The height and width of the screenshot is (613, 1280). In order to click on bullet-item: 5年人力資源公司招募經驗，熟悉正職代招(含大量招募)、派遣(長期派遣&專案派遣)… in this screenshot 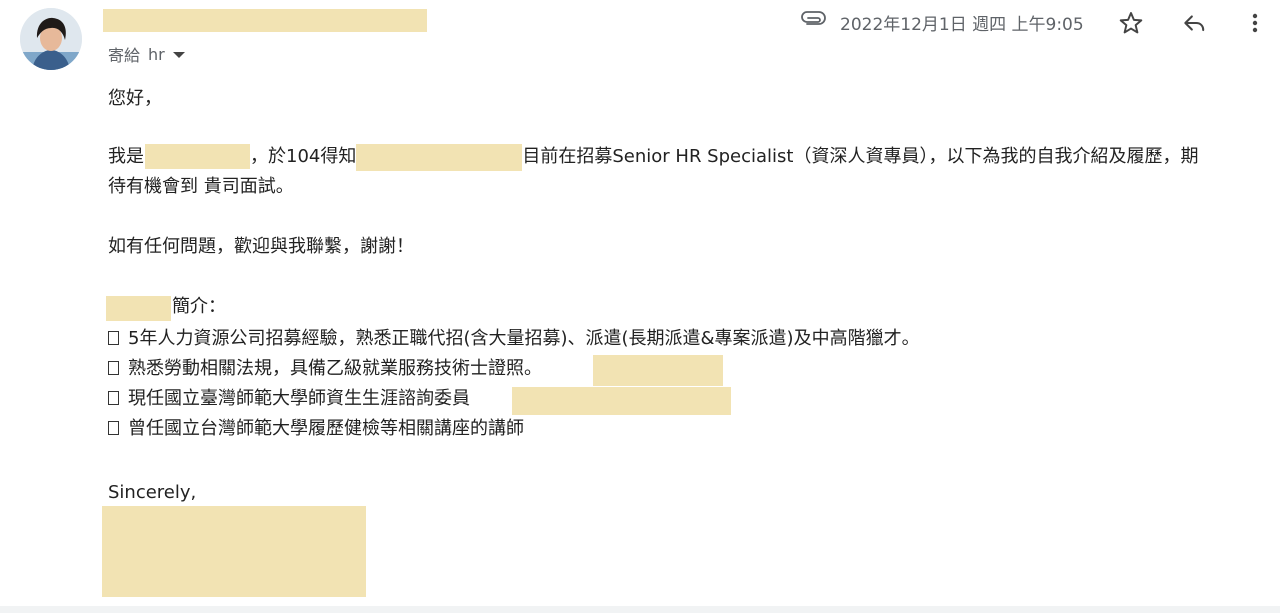, I will do `click(514, 339)`.